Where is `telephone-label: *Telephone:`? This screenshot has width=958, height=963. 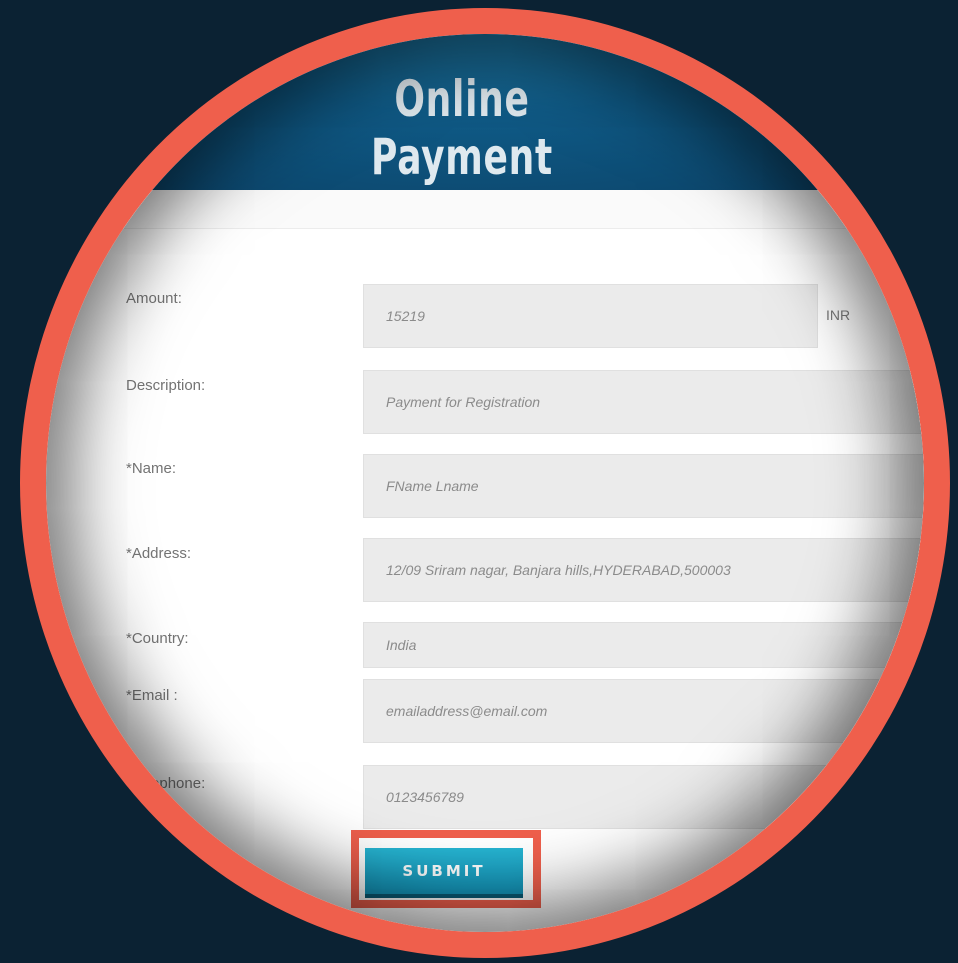 telephone-label: *Telephone: is located at coordinates (166, 783).